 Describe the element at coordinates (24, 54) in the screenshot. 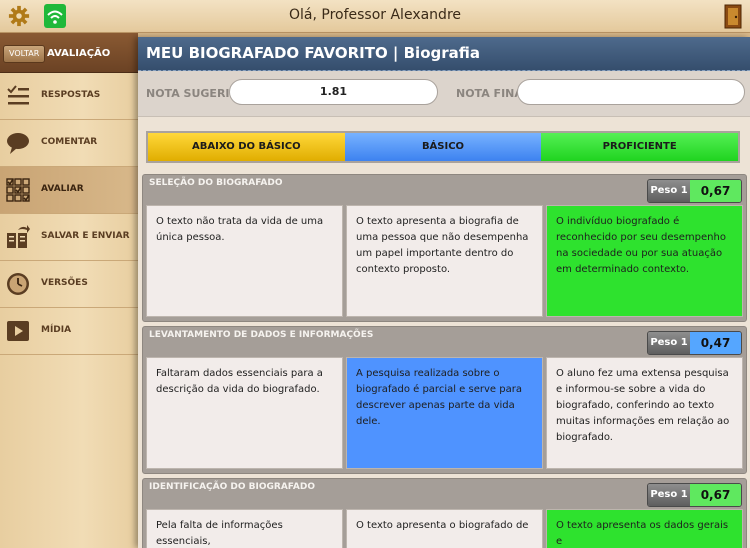

I see `back-button: VOLTAR` at that location.